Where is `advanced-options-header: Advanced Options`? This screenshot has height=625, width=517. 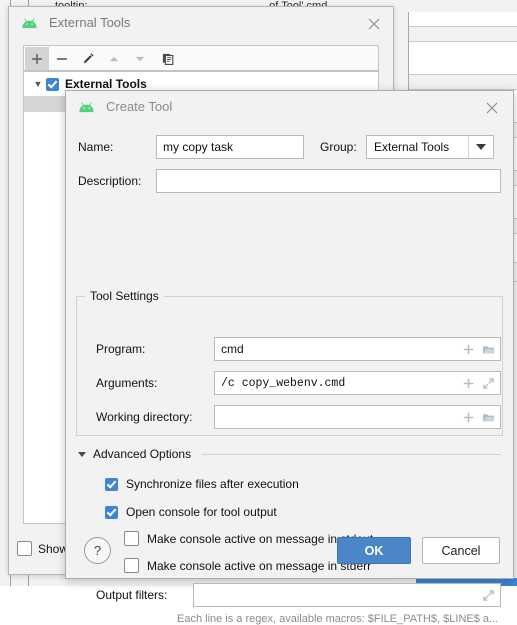
advanced-options-header: Advanced Options is located at coordinates (289, 454).